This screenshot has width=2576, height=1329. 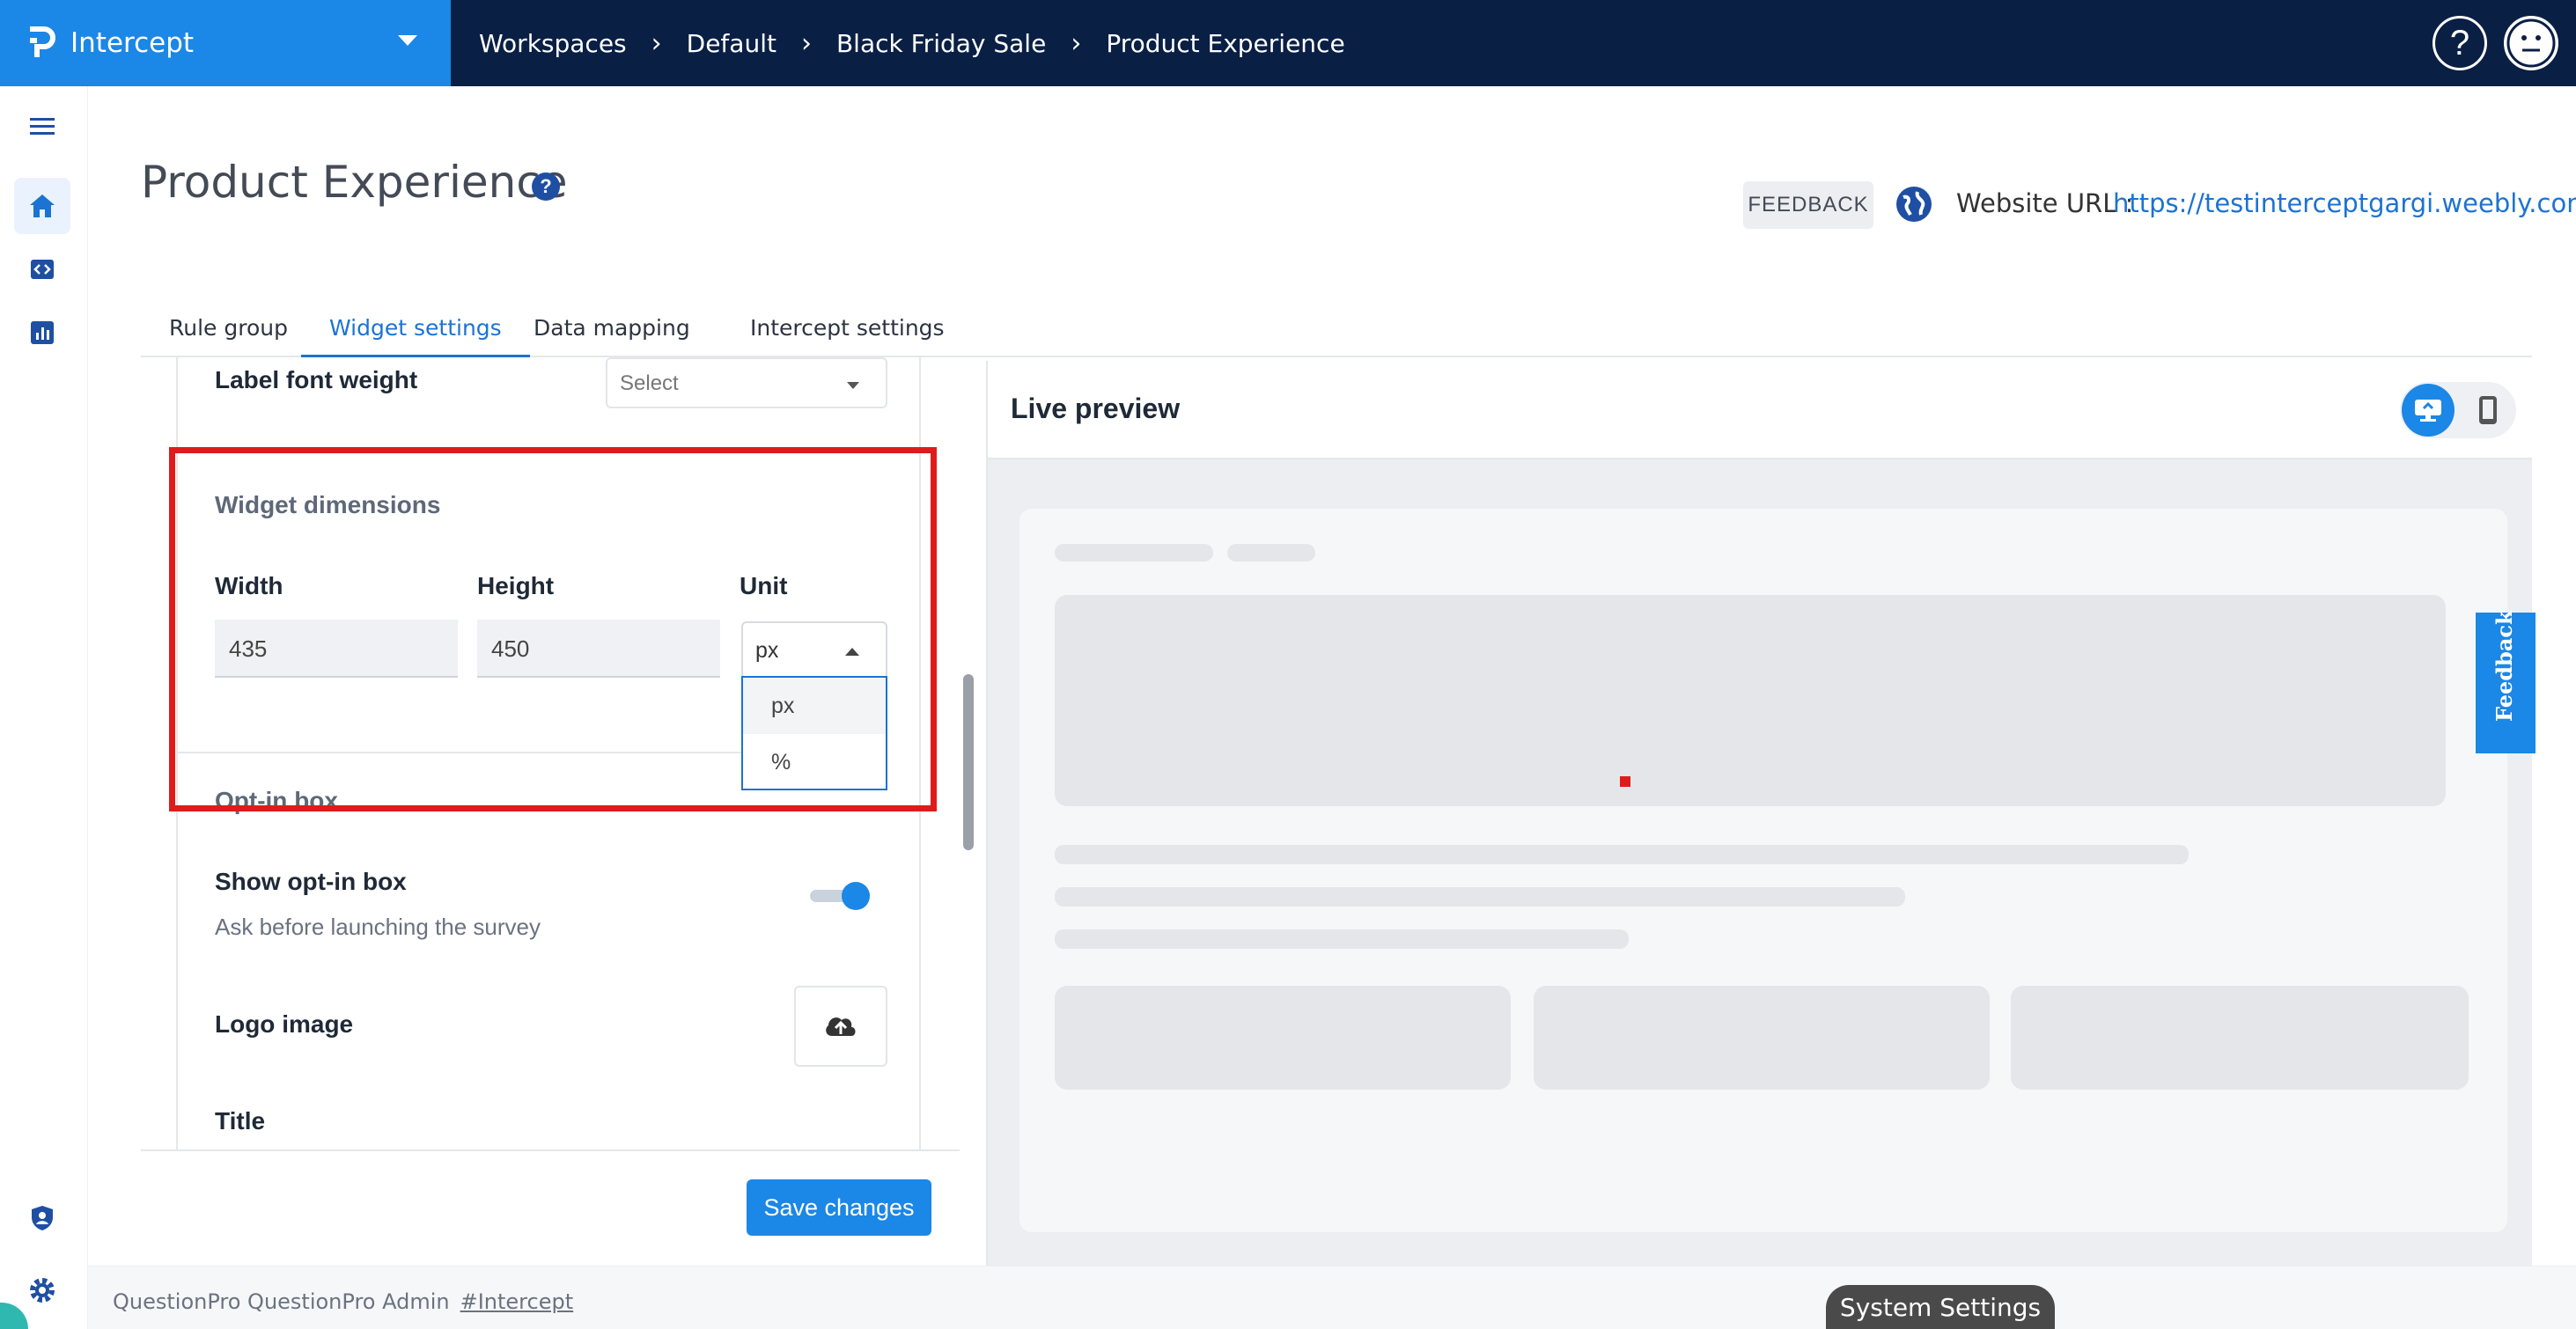 What do you see at coordinates (840, 896) in the screenshot?
I see `show-opt-in-toggle` at bounding box center [840, 896].